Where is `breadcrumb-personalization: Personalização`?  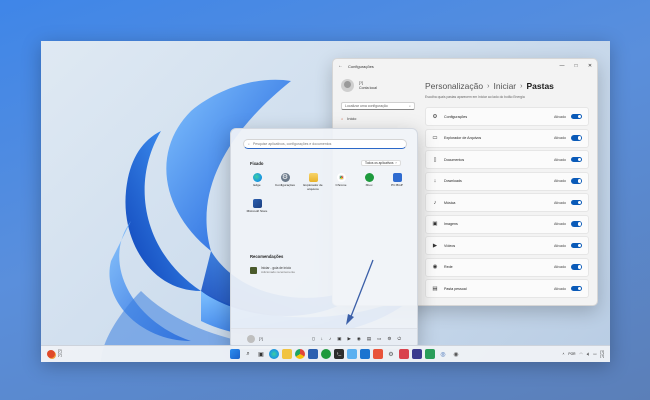 breadcrumb-personalization: Personalização is located at coordinates (454, 86).